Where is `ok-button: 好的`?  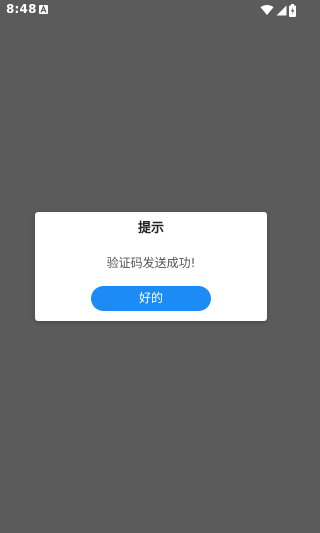
ok-button: 好的 is located at coordinates (151, 298).